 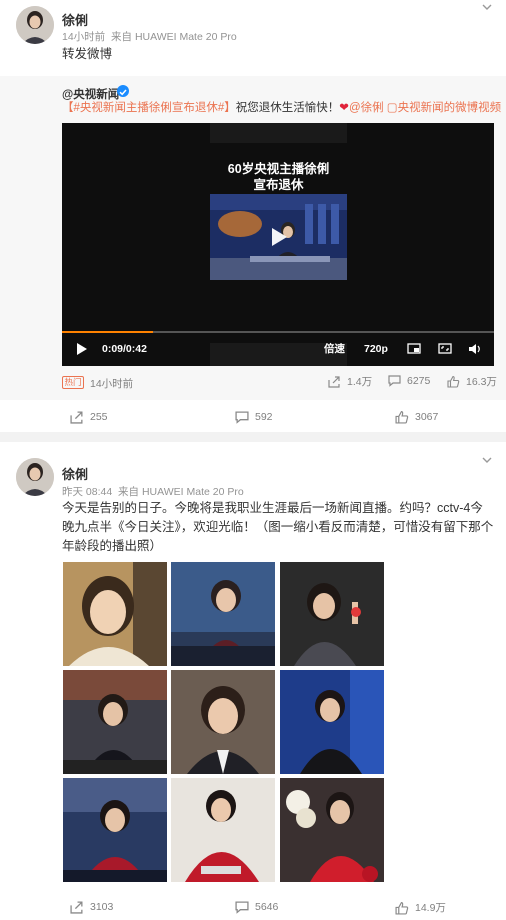 What do you see at coordinates (267, 907) in the screenshot?
I see `comment-count: 5646` at bounding box center [267, 907].